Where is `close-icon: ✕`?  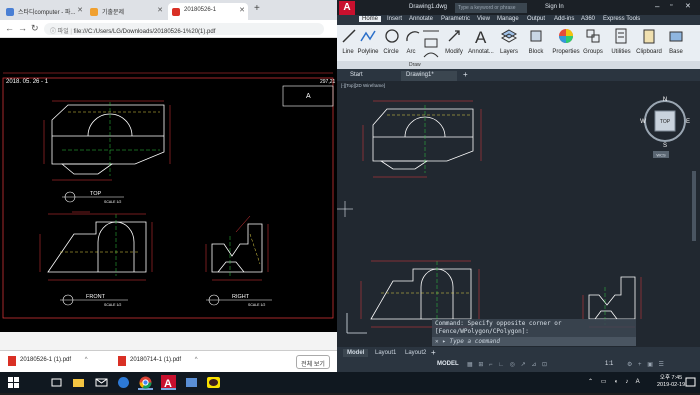 close-icon: ✕ is located at coordinates (688, 6).